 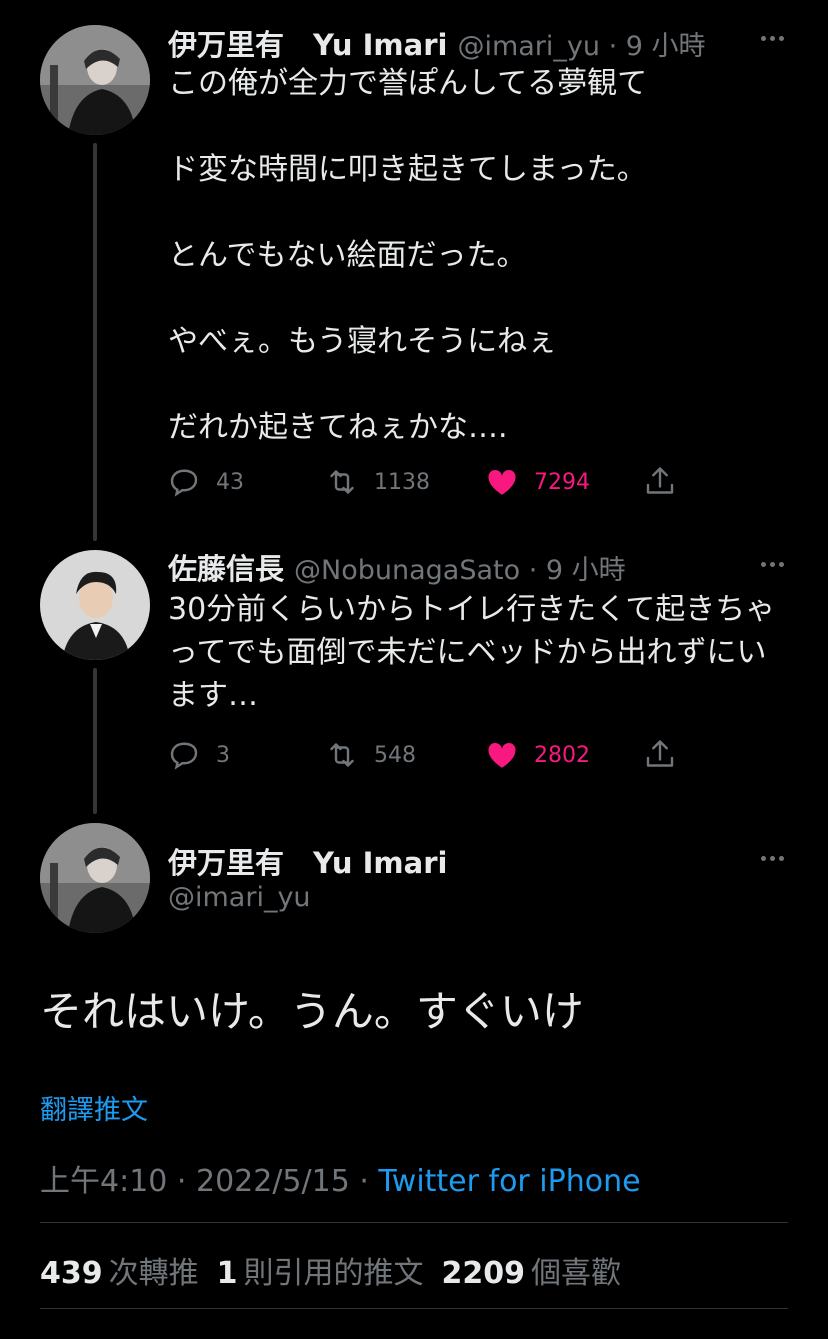 I want to click on like-button: 2802, so click(x=537, y=755).